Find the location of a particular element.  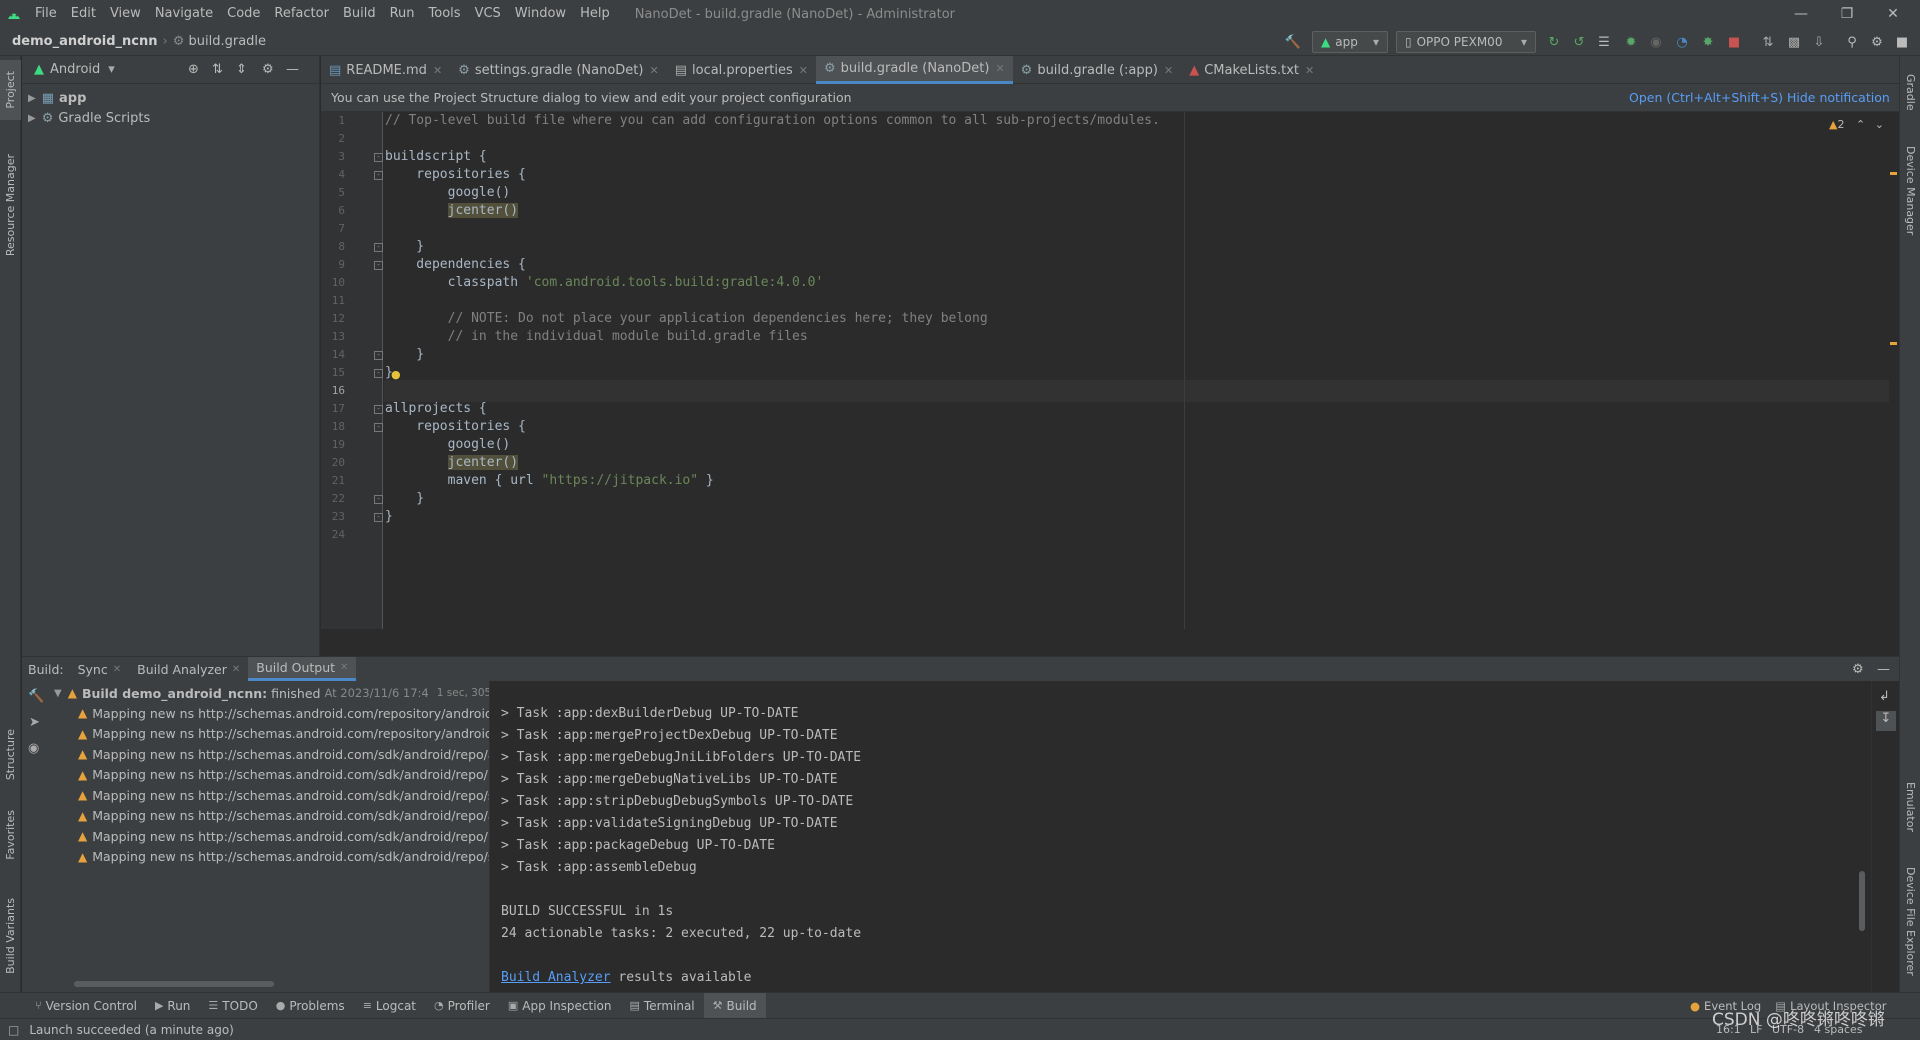

tab-build-gradle-project: ⚙ build.gradle (NanoDet) ✕ is located at coordinates (914, 70).